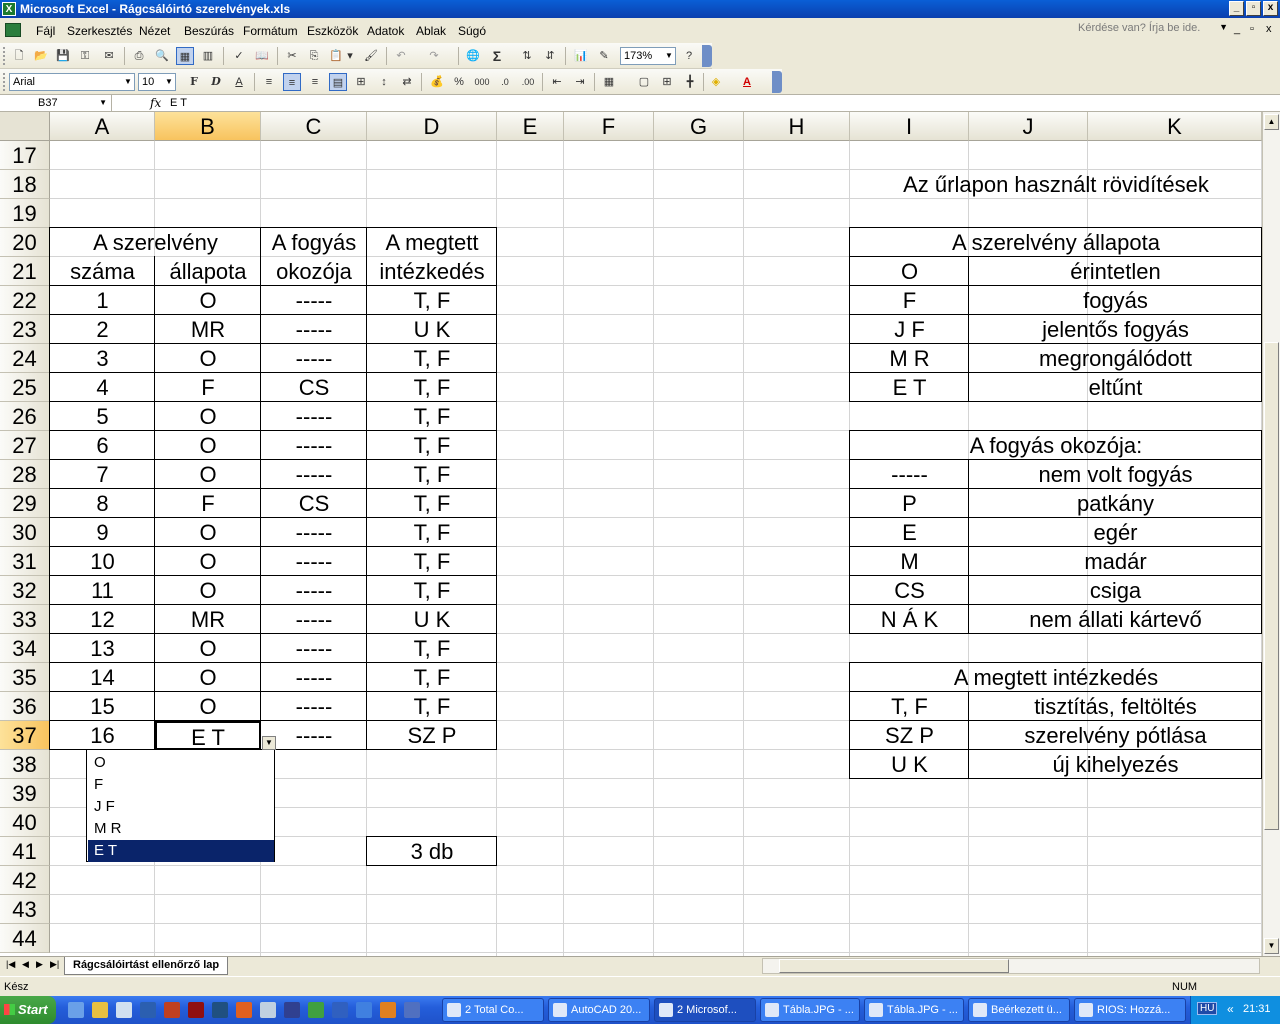 The height and width of the screenshot is (1024, 1280). What do you see at coordinates (25, 155) in the screenshot?
I see `row-header-17: 17` at bounding box center [25, 155].